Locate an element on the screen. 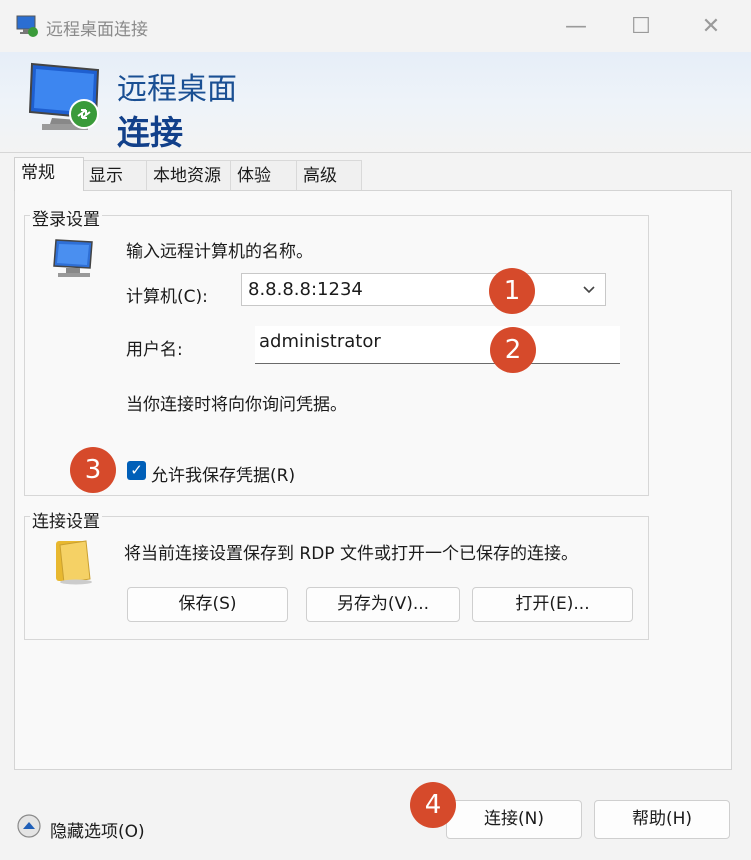 This screenshot has height=860, width=751. annotation-badge-4: 4 is located at coordinates (433, 805).